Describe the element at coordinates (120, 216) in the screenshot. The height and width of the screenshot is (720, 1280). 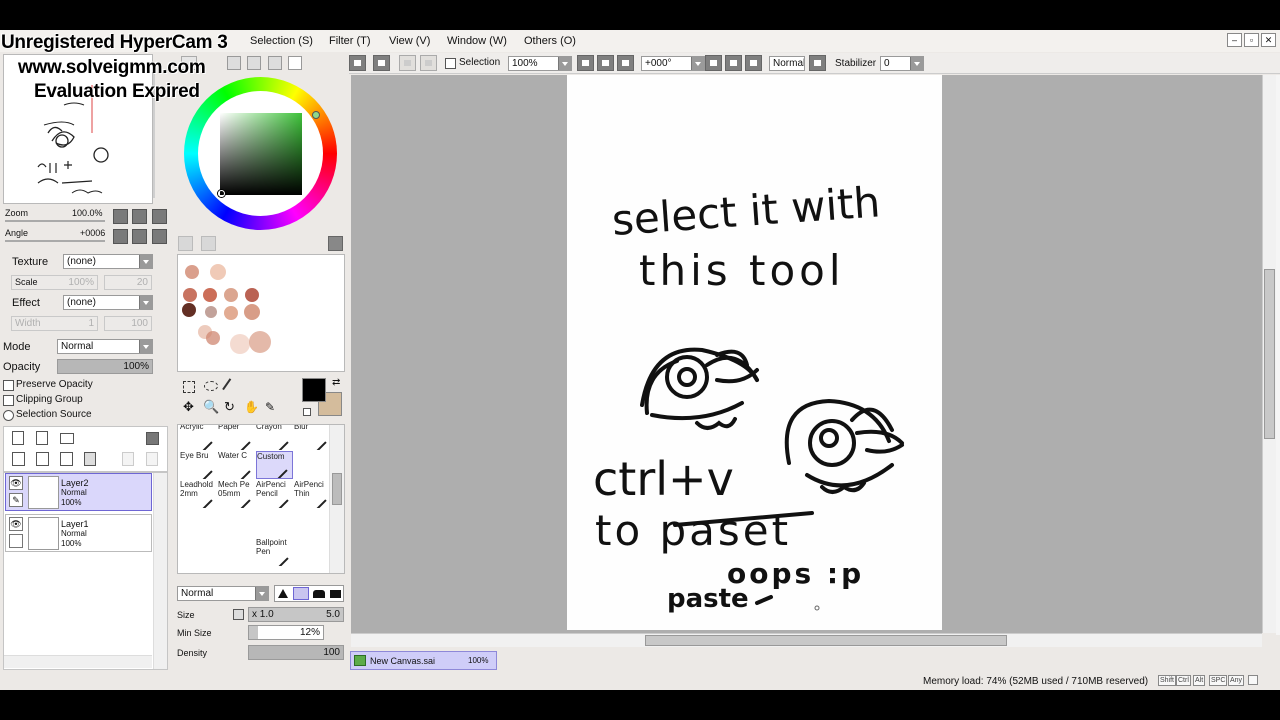
I see `zoom-out-button` at that location.